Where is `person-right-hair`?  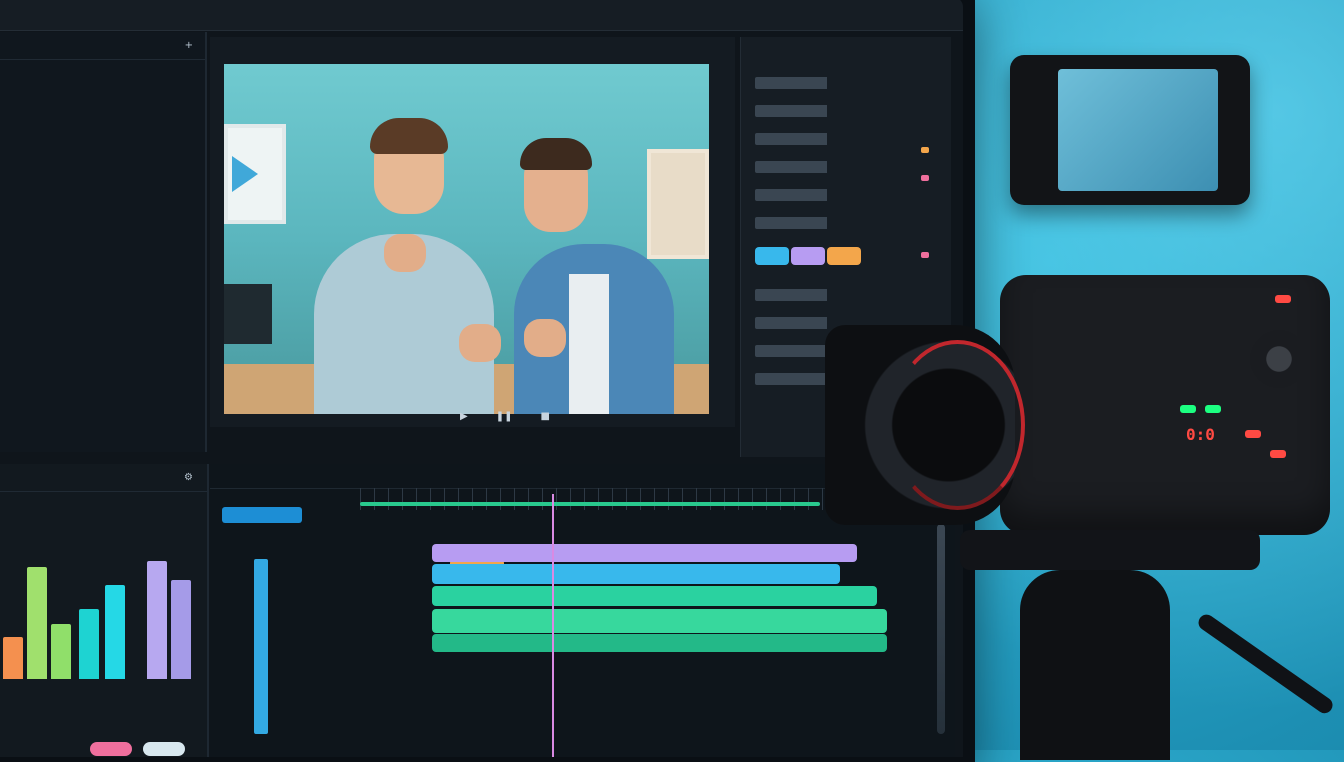
person-right-hair is located at coordinates (556, 154).